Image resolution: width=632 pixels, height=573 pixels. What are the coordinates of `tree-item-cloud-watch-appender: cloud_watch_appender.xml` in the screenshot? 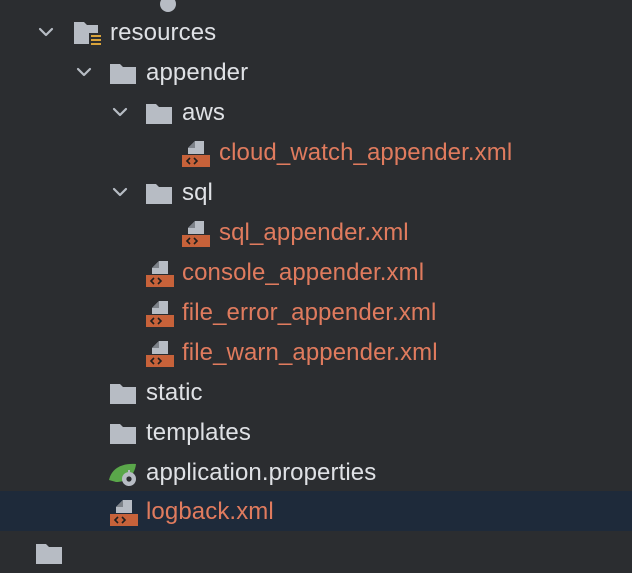 It's located at (316, 152).